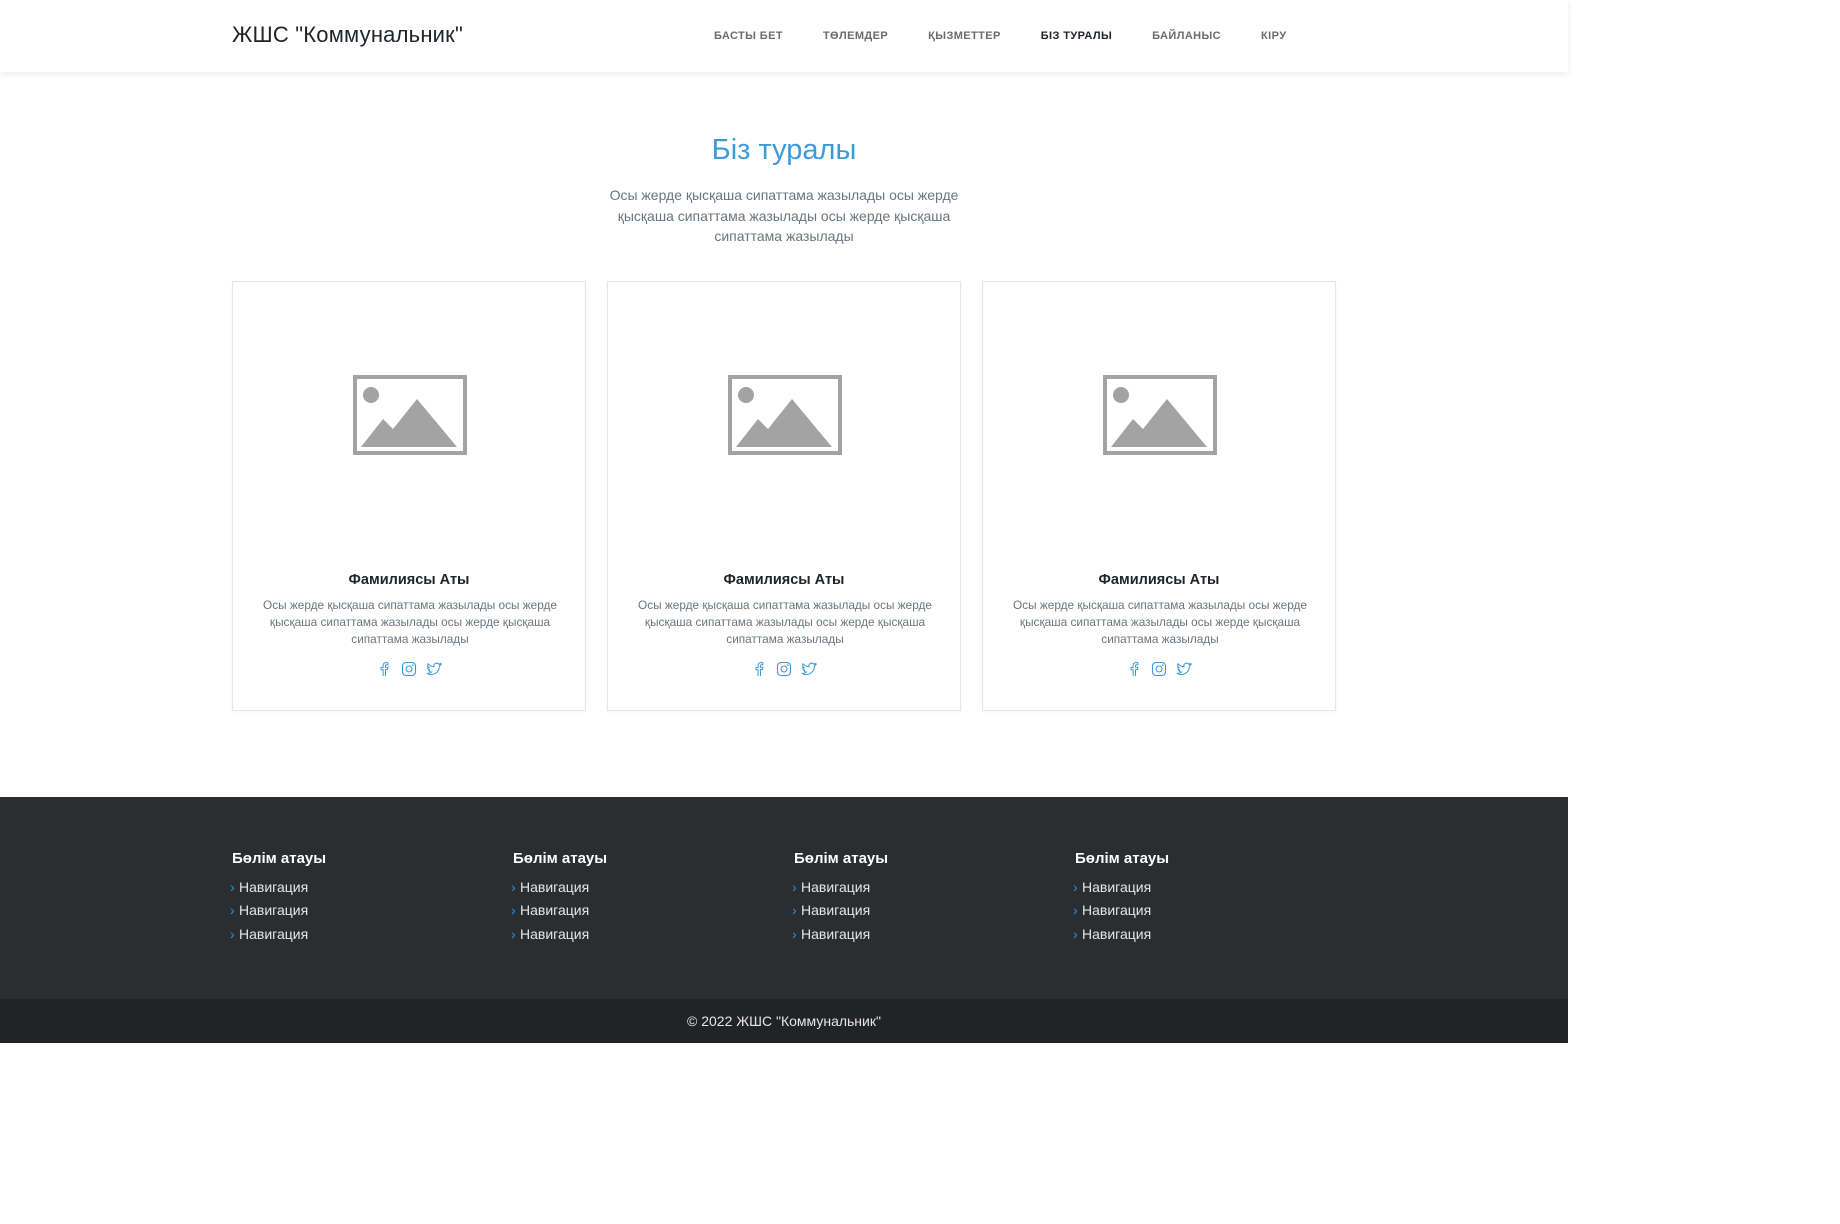 The image size is (1840, 1224). Describe the element at coordinates (784, 1021) in the screenshot. I see `copyright-text: © 2022 ЖШС "Коммунальник"` at that location.